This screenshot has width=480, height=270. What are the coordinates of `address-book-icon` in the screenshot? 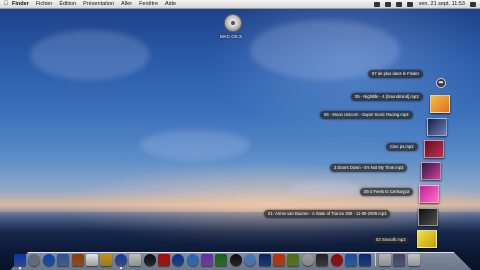 It's located at (77, 260).